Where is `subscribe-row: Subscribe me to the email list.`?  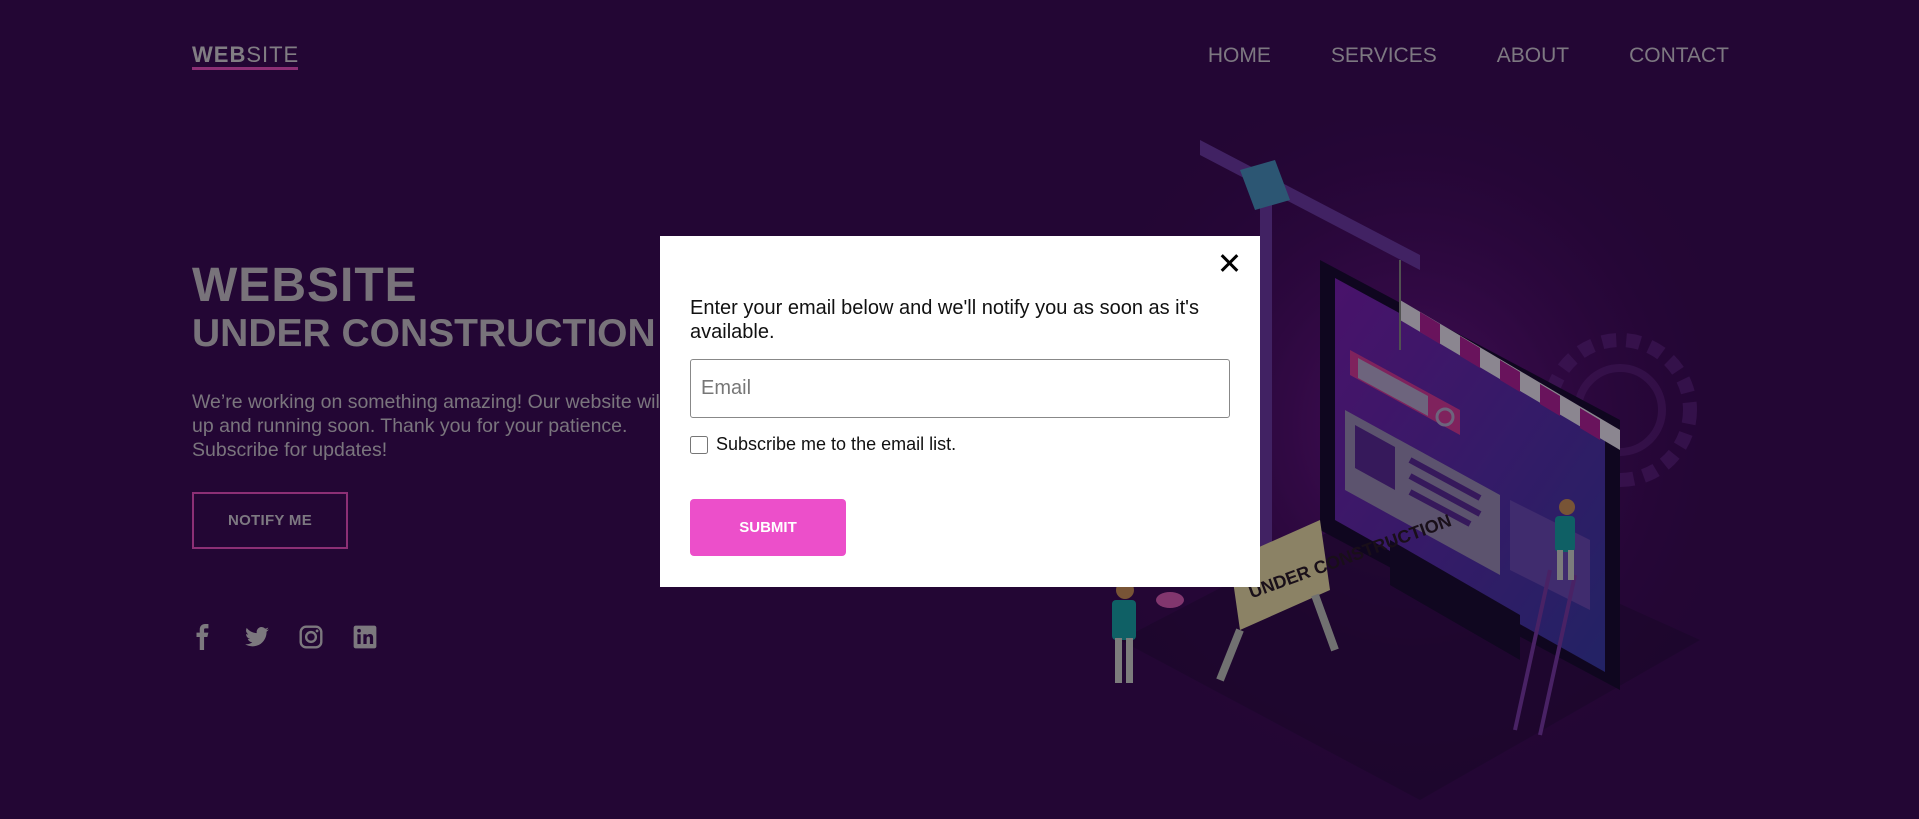 subscribe-row: Subscribe me to the email list. is located at coordinates (823, 444).